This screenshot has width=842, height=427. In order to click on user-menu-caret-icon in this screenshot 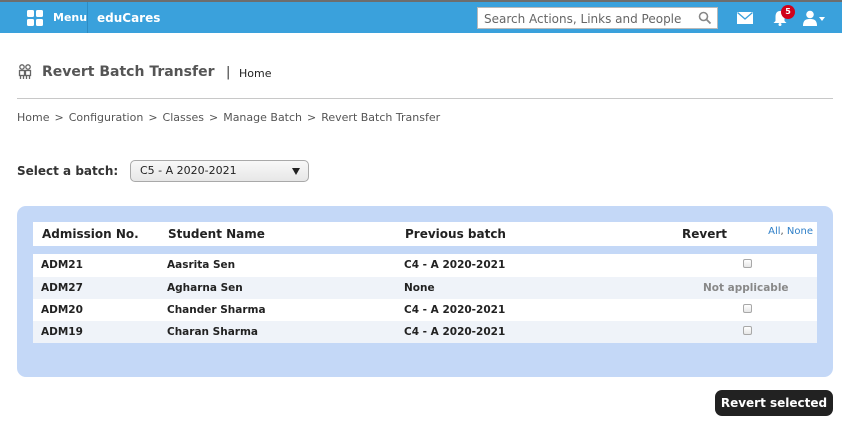, I will do `click(822, 19)`.